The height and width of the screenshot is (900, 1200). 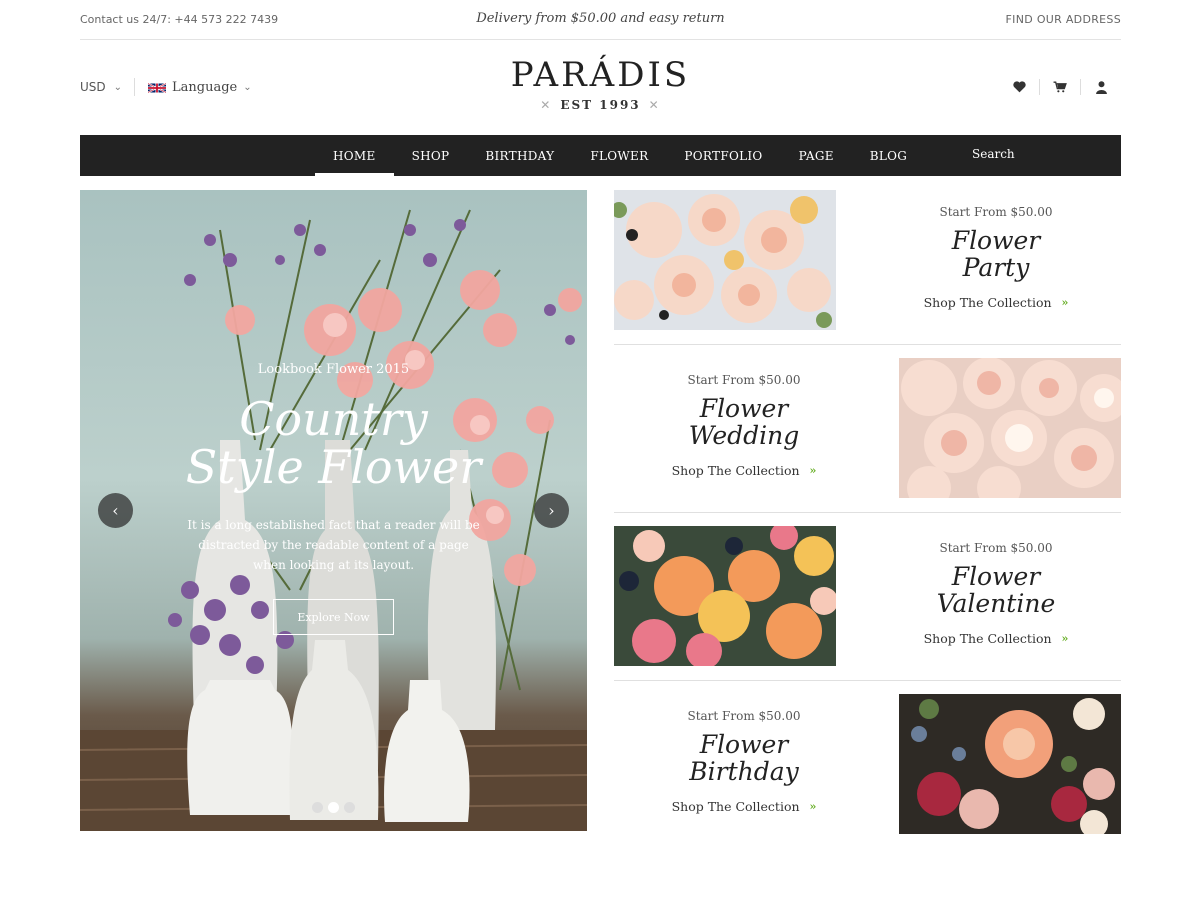 I want to click on collection-title: Flower Birthday, so click(x=744, y=758).